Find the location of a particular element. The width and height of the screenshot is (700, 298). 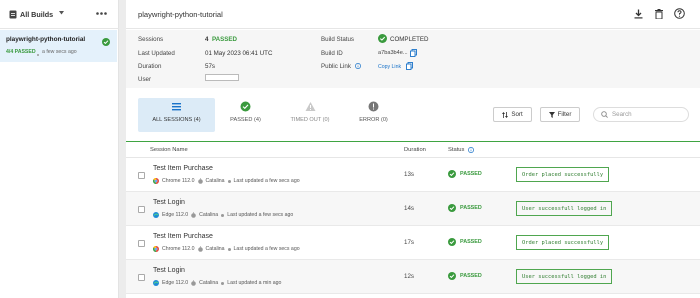

filter-icon is located at coordinates (551, 114).